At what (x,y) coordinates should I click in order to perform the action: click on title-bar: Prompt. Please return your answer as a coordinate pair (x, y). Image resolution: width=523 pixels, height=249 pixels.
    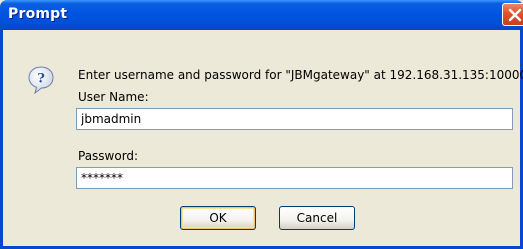
    Looking at the image, I should click on (261, 15).